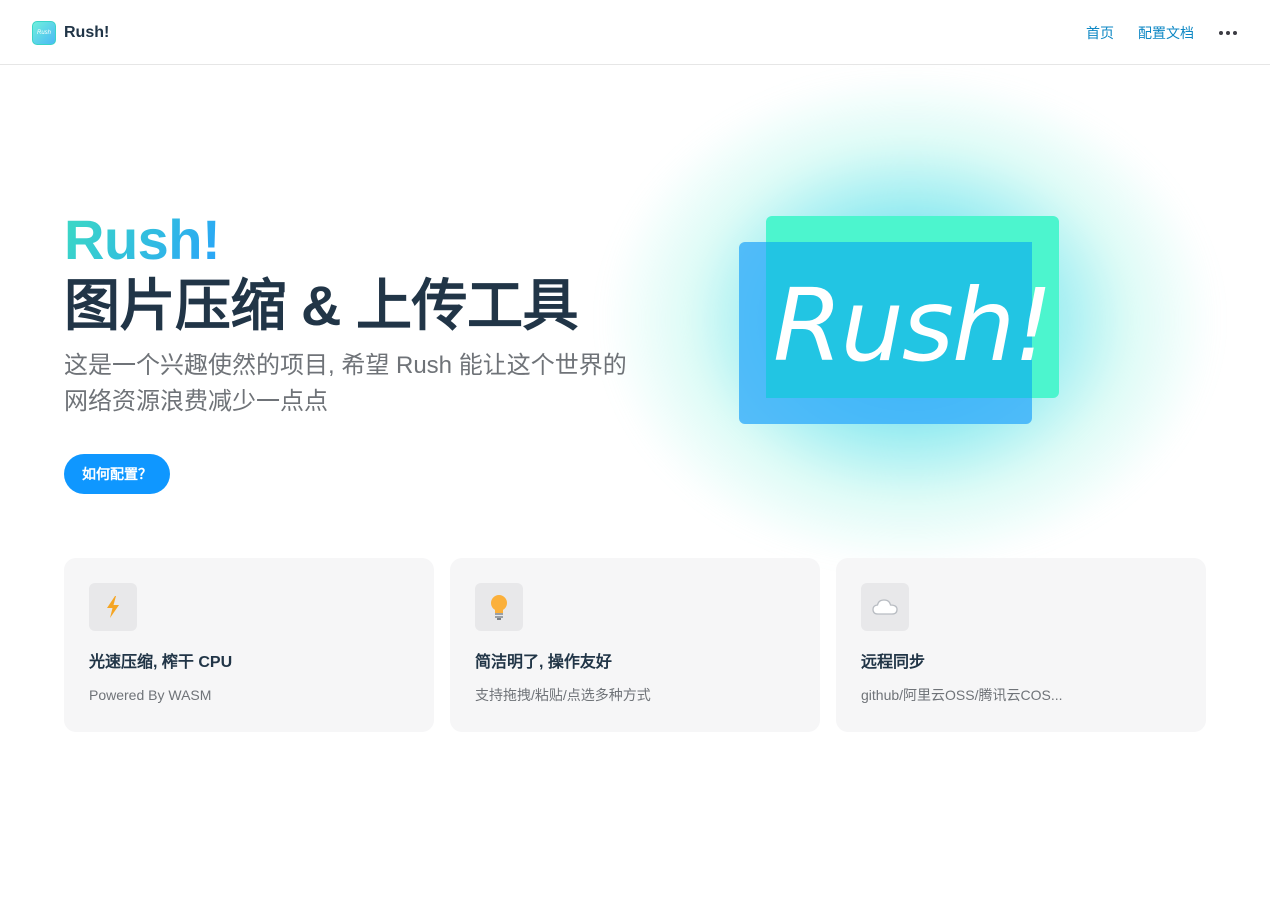  Describe the element at coordinates (345, 383) in the screenshot. I see `hero-tagline: 这是一个兴趣使然的项目, 希望 Rush 能让这个世界的网络资源浪费减少一点点` at that location.